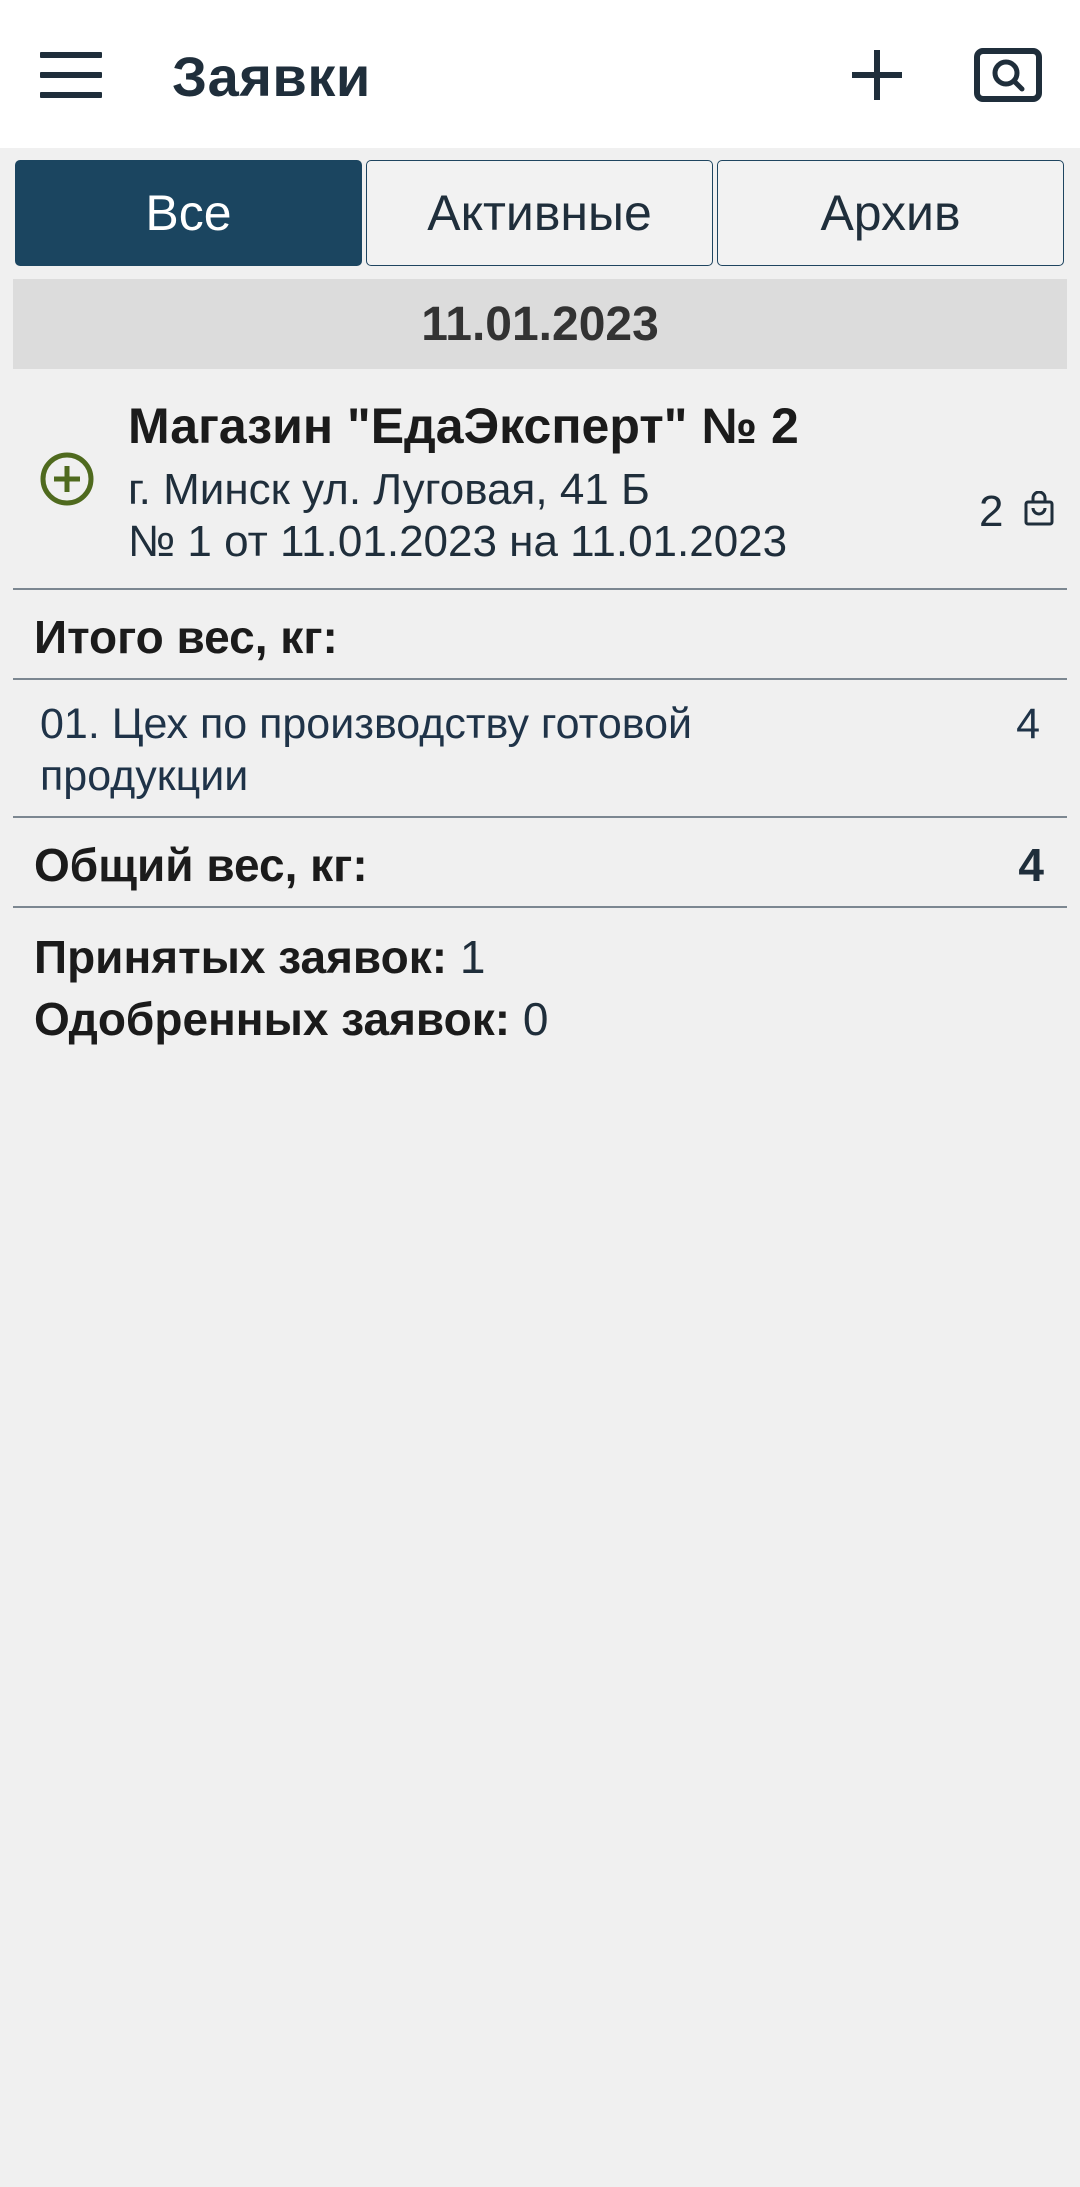  What do you see at coordinates (67, 479) in the screenshot?
I see `plus-circle-icon` at bounding box center [67, 479].